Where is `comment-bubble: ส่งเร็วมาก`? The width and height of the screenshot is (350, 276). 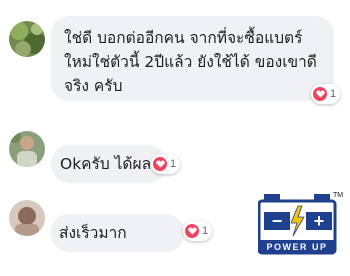
comment-bubble: ส่งเร็วมาก is located at coordinates (117, 233).